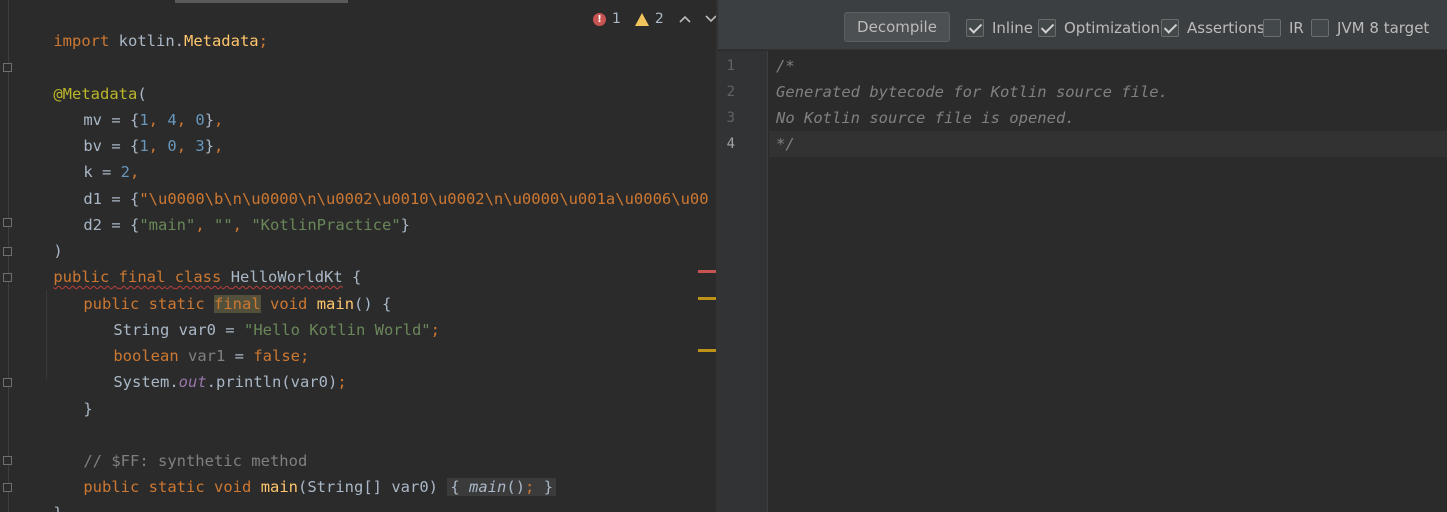 Image resolution: width=1447 pixels, height=512 pixels. Describe the element at coordinates (685, 19) in the screenshot. I see `chevron-up-icon` at that location.